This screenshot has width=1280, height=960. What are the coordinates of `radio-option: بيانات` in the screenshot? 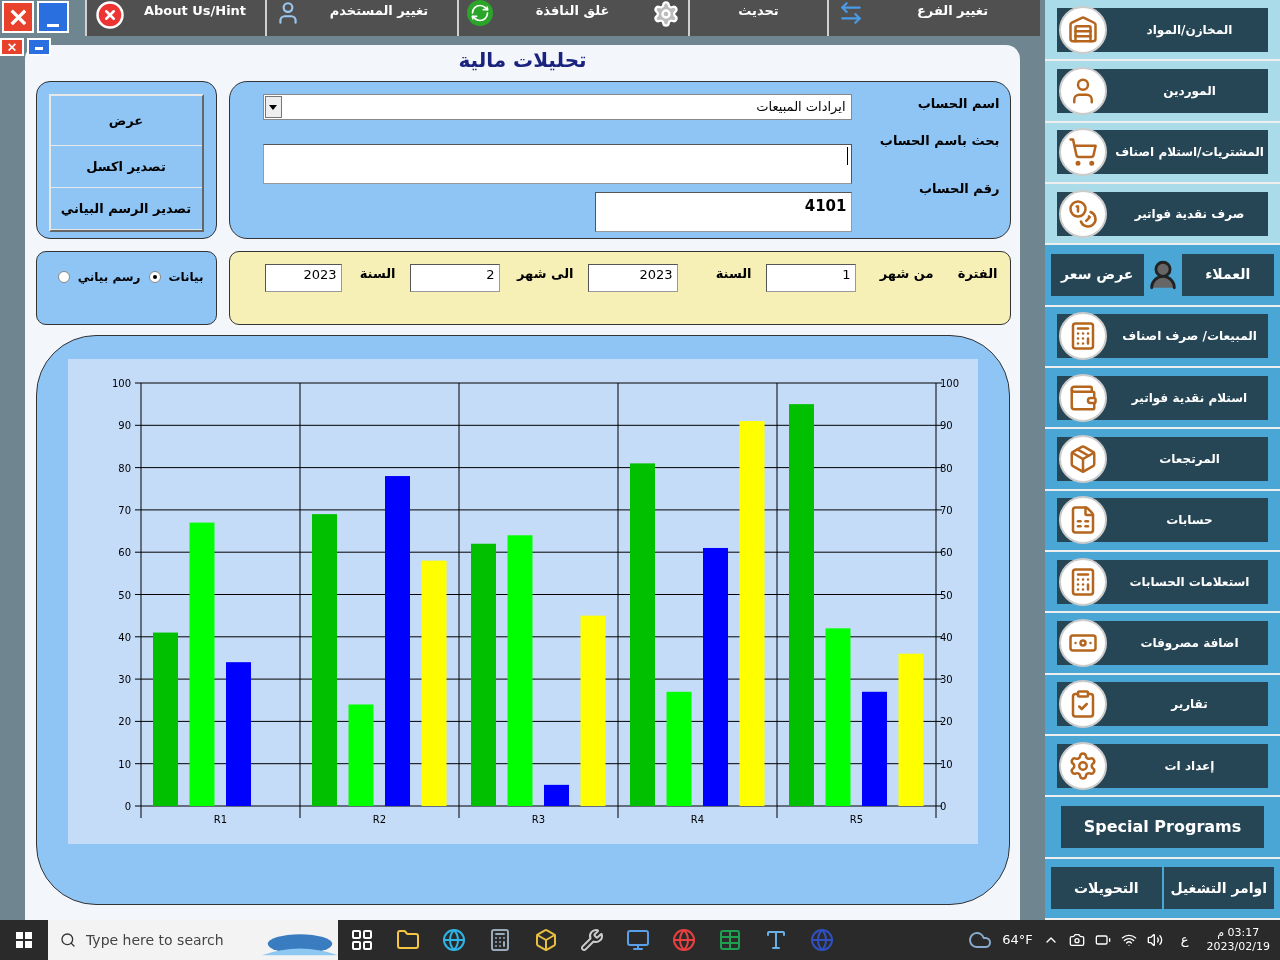 It's located at (176, 277).